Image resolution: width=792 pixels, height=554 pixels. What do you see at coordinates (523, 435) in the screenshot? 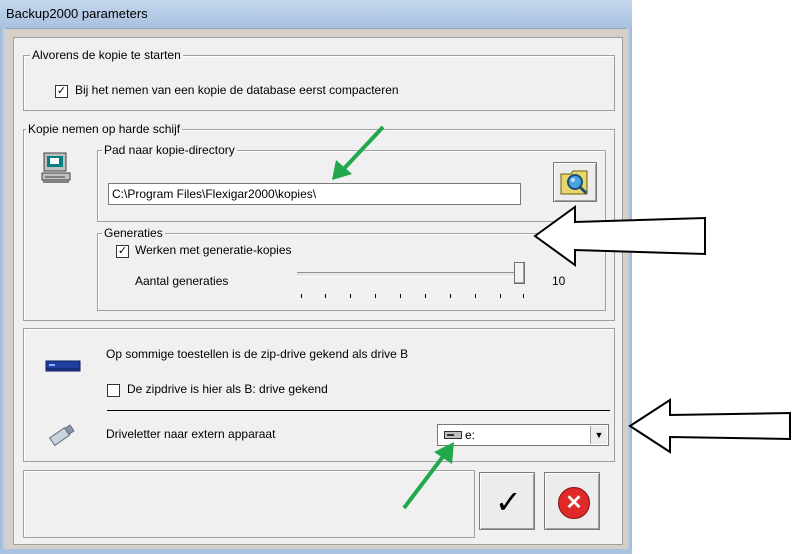
I see `drive-select: e: ▼` at bounding box center [523, 435].